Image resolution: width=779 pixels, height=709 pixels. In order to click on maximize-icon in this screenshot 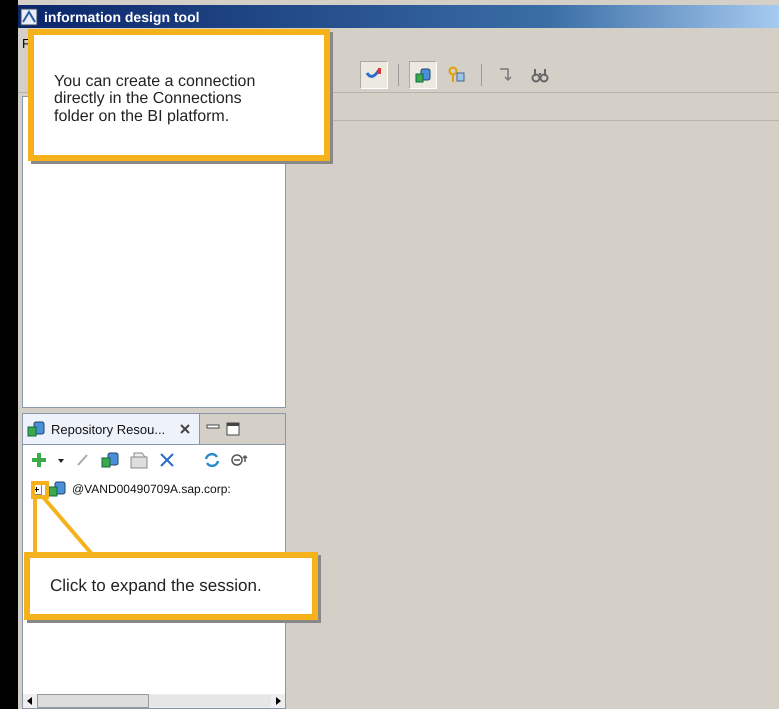, I will do `click(233, 429)`.